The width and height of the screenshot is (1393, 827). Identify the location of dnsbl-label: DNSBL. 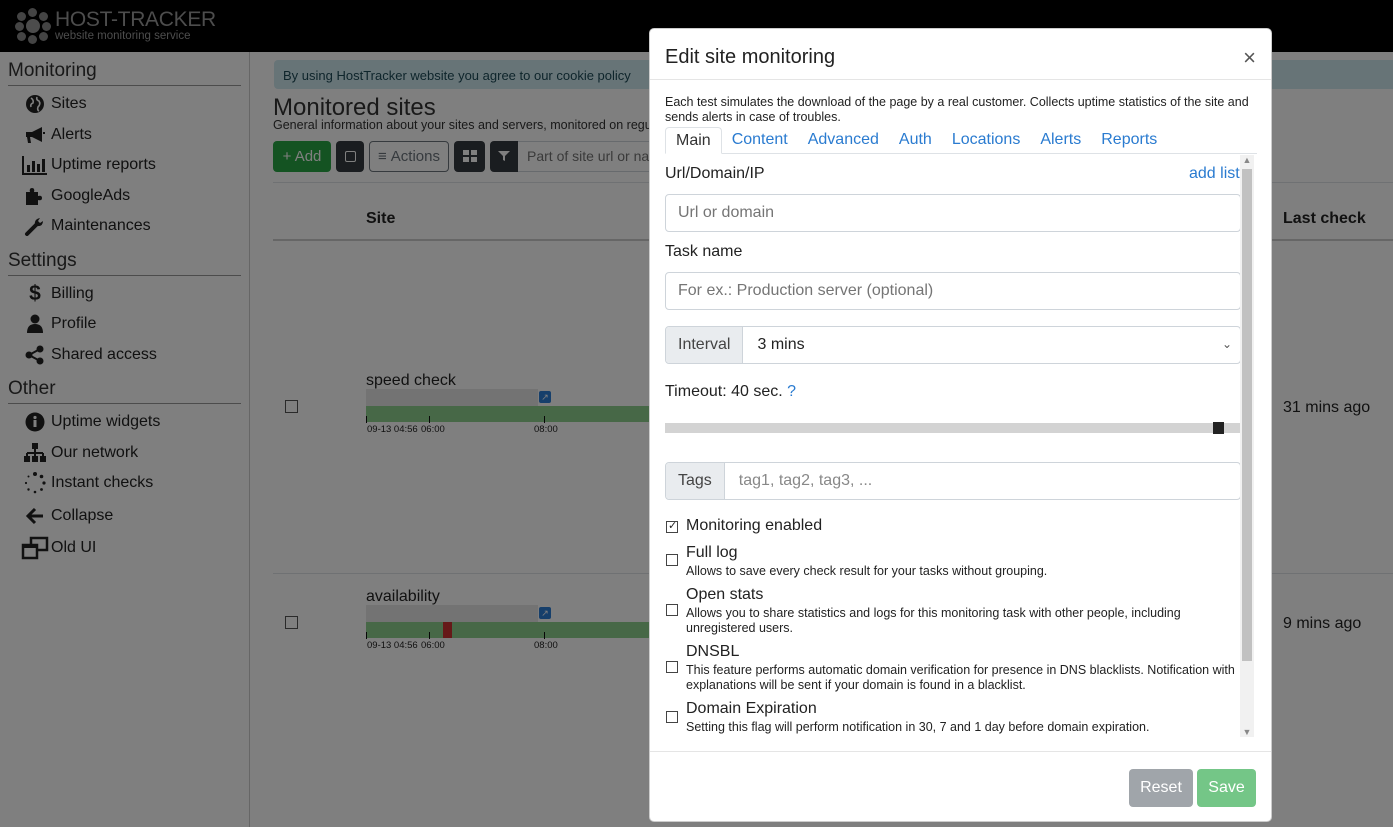
(712, 652).